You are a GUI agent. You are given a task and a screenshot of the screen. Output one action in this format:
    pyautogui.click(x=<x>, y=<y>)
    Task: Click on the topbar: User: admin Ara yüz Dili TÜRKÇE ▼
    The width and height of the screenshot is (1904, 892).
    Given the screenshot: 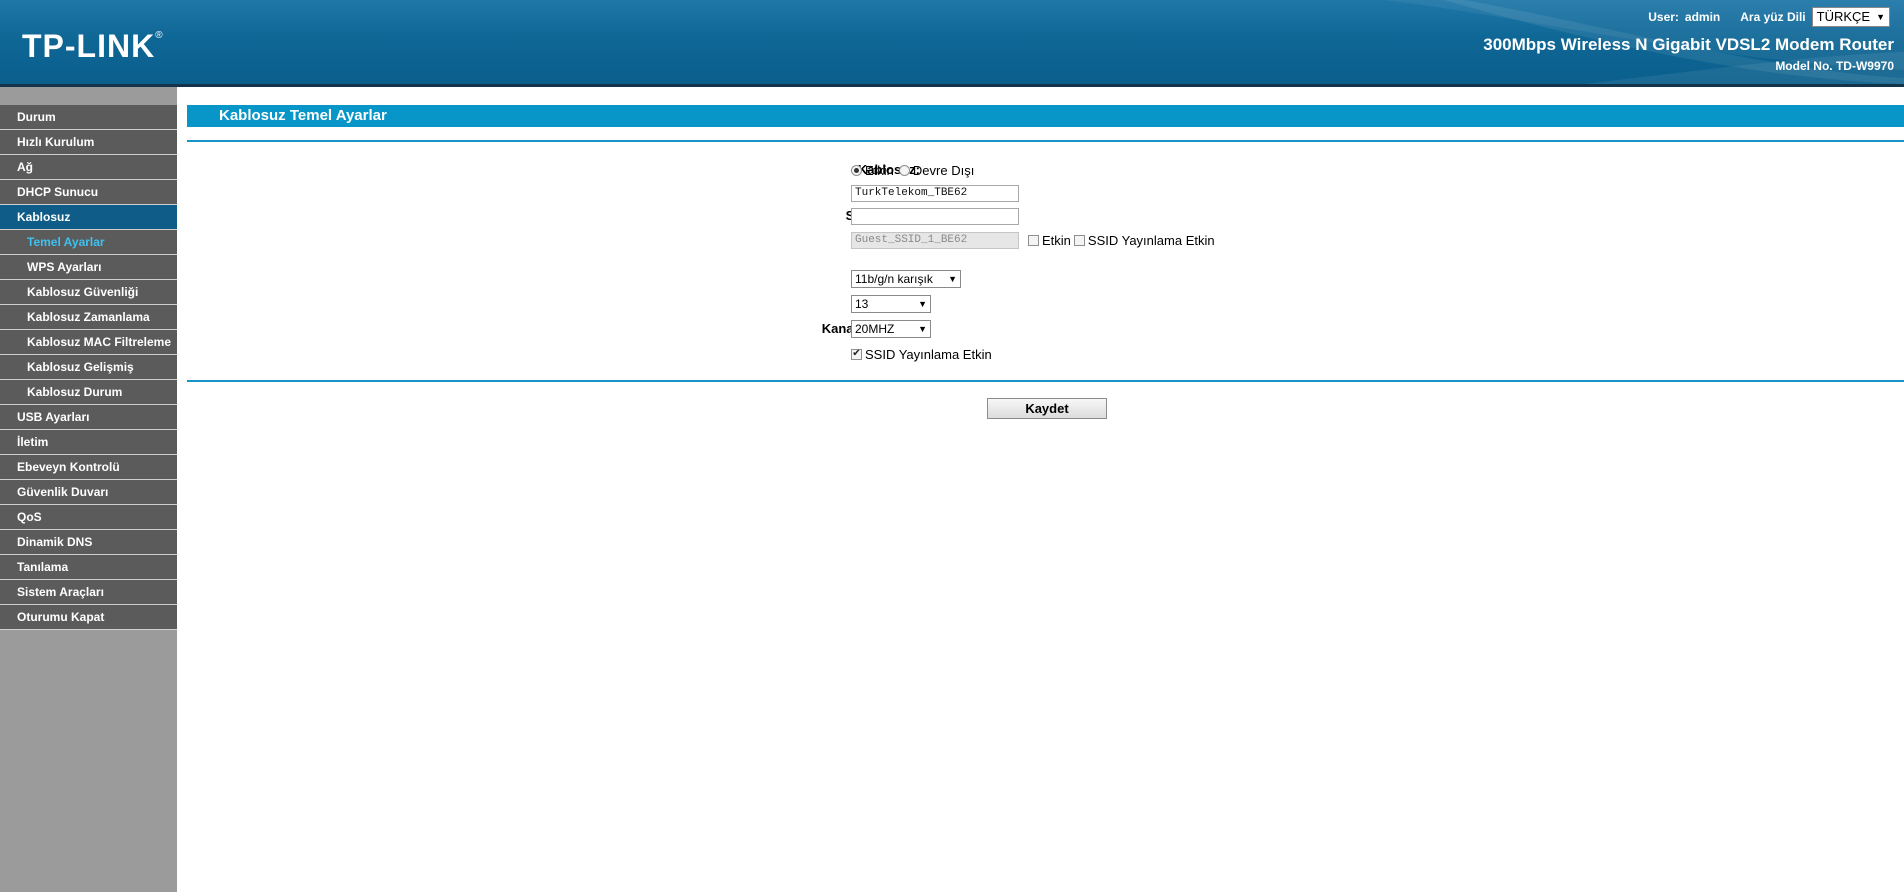 What is the action you would take?
    pyautogui.click(x=1766, y=17)
    